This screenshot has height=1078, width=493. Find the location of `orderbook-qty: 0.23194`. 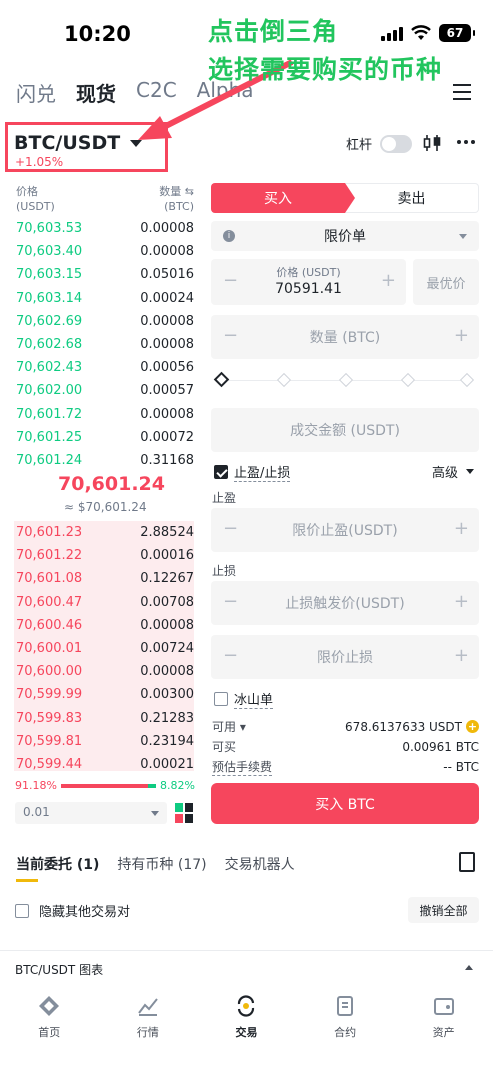

orderbook-qty: 0.23194 is located at coordinates (167, 741).